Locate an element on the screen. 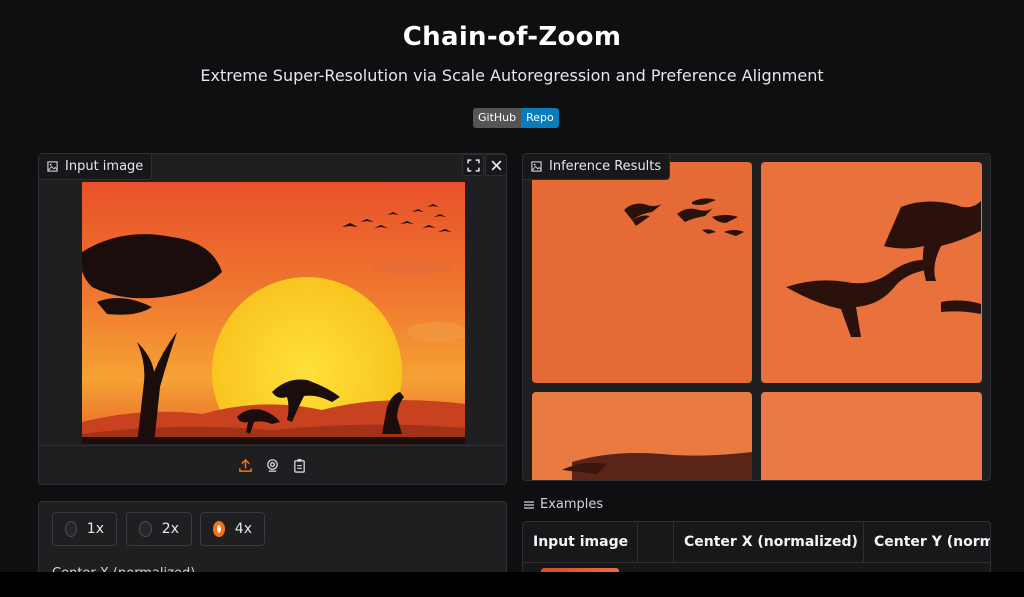  result-tile-1x is located at coordinates (642, 272).